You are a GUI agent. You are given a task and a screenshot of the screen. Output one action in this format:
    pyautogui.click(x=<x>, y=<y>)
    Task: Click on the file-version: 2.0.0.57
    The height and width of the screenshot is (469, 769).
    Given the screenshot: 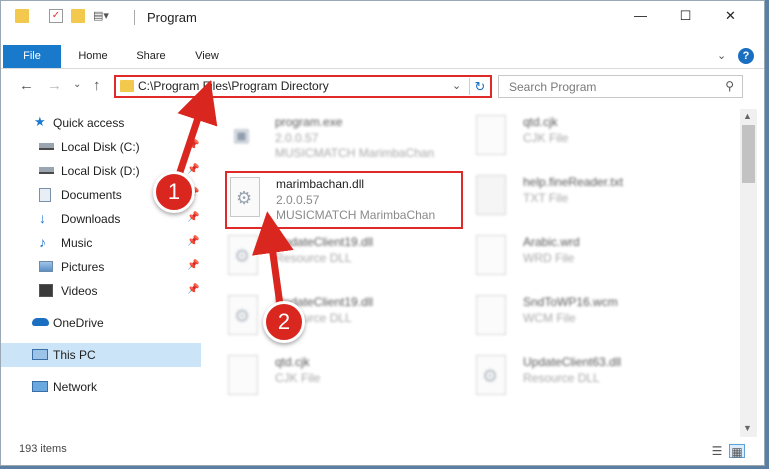 What is the action you would take?
    pyautogui.click(x=298, y=200)
    